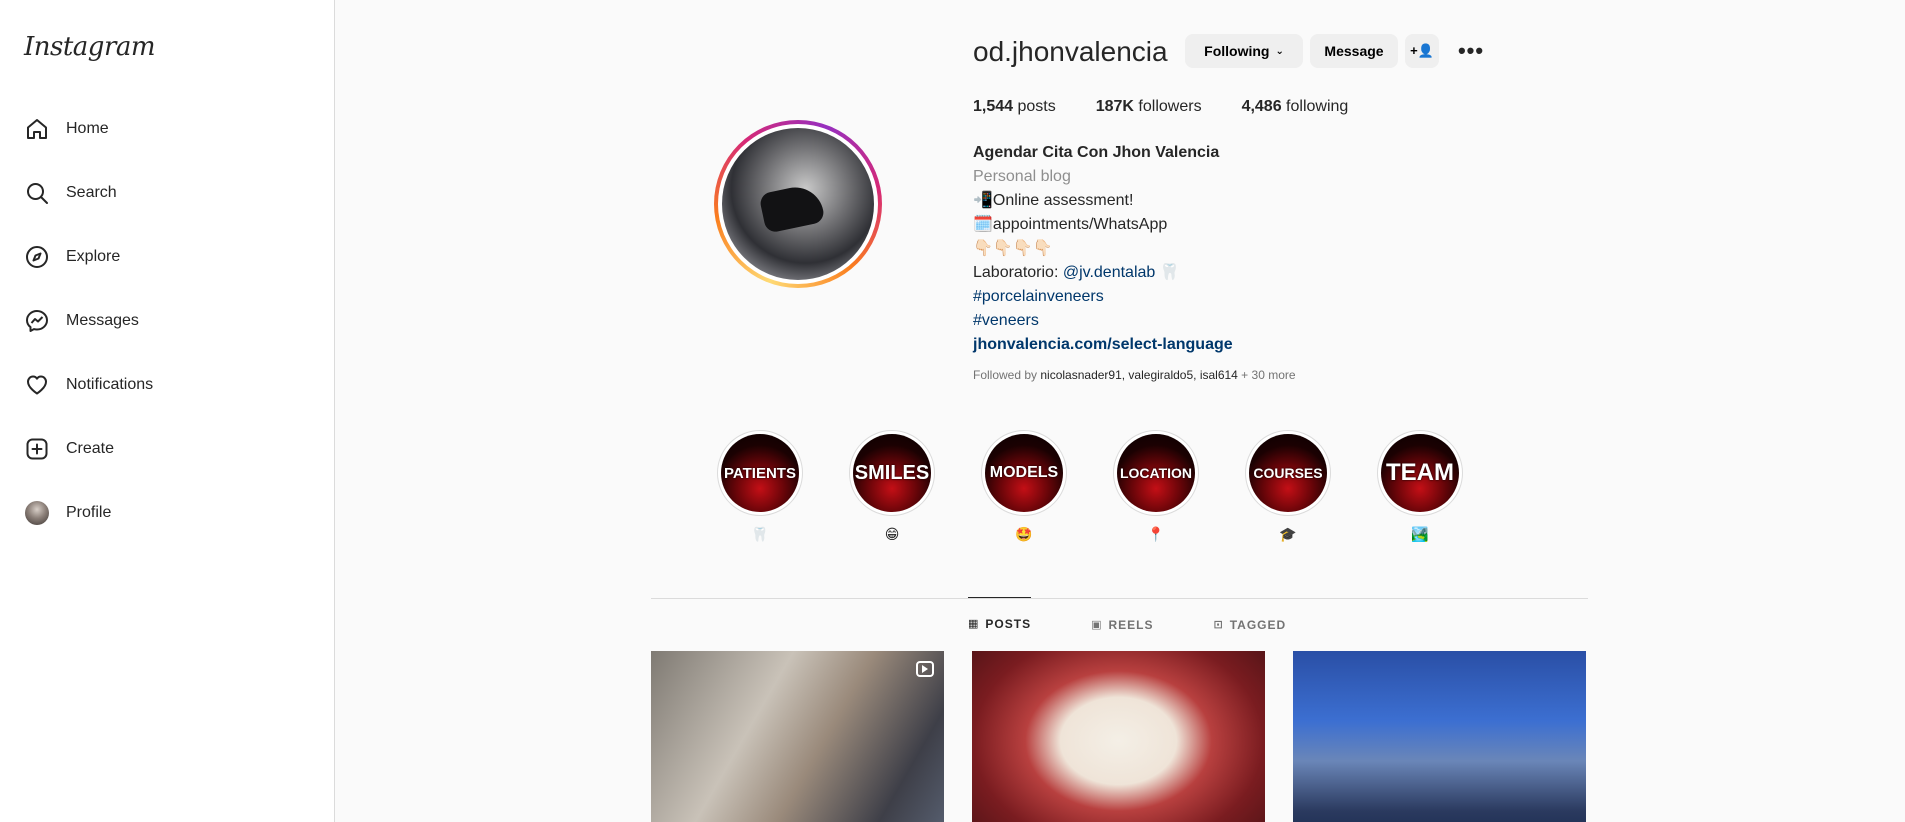  What do you see at coordinates (110, 384) in the screenshot?
I see `sidebar-item-label: Notifications` at bounding box center [110, 384].